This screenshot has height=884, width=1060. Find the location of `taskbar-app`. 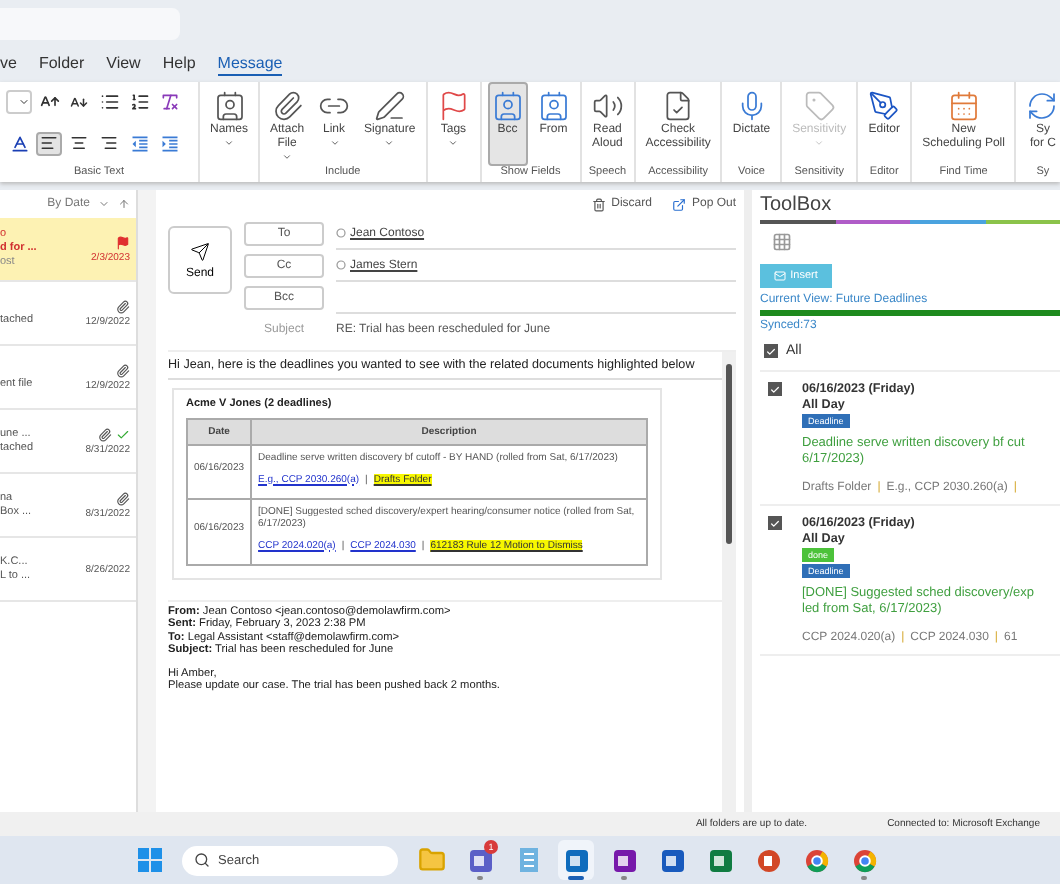

taskbar-app is located at coordinates (576, 860).